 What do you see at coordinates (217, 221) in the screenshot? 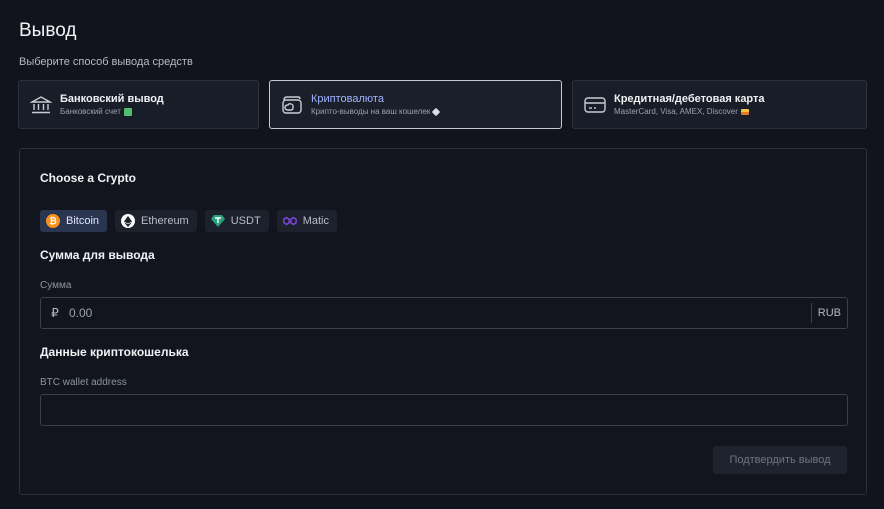
I see `tether-icon` at bounding box center [217, 221].